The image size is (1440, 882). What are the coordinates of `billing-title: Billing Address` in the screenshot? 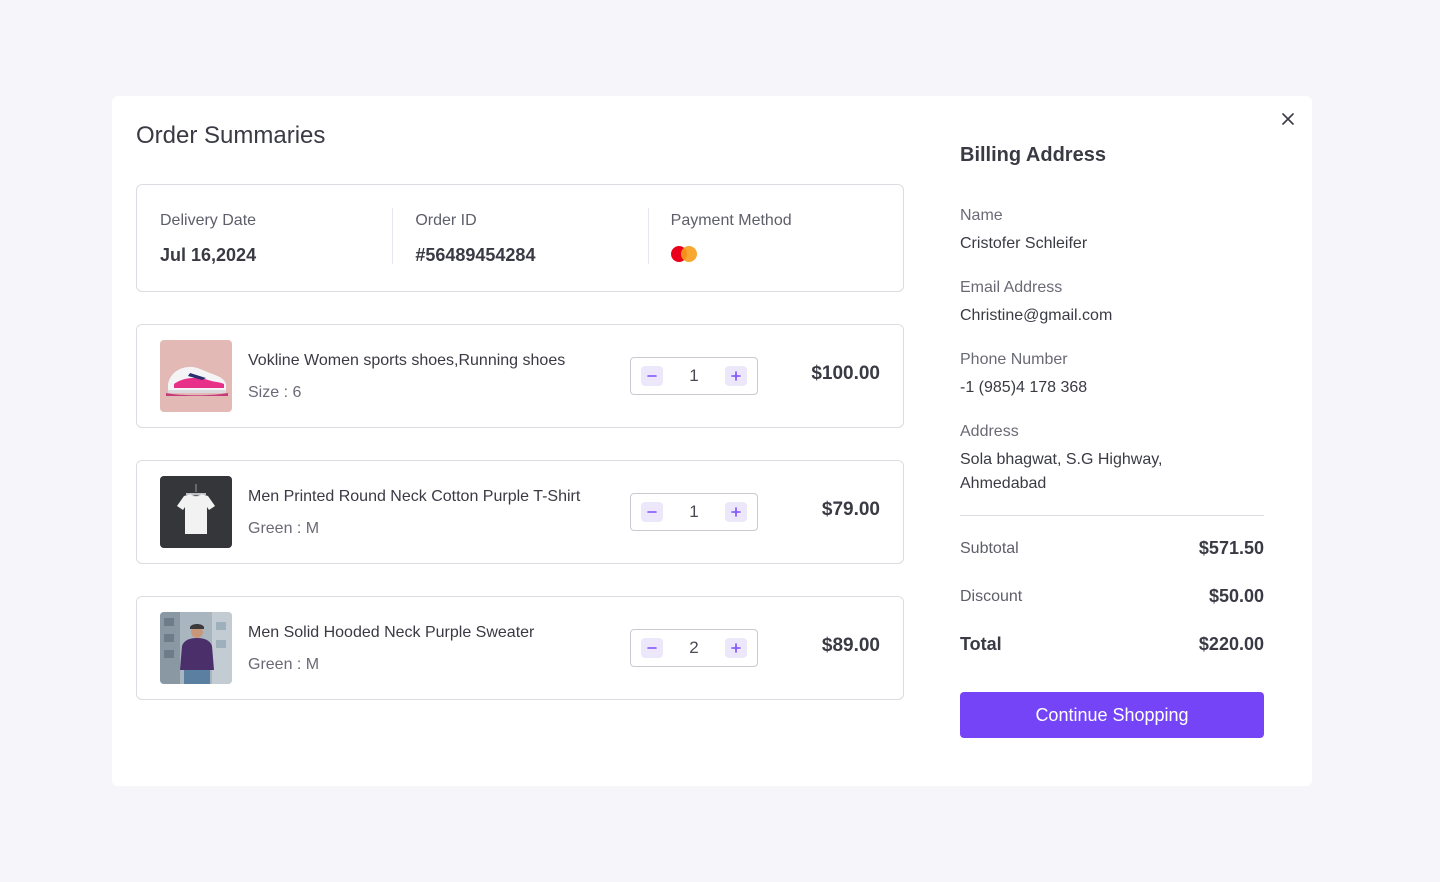 It's located at (1033, 155).